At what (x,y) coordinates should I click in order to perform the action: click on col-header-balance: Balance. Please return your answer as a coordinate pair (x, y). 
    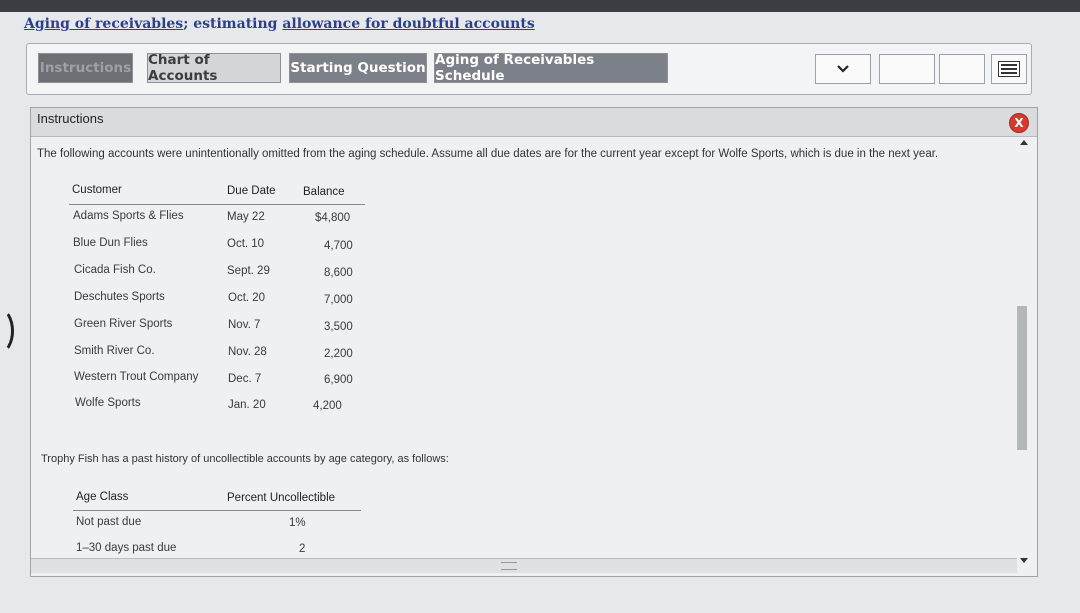
    Looking at the image, I should click on (324, 192).